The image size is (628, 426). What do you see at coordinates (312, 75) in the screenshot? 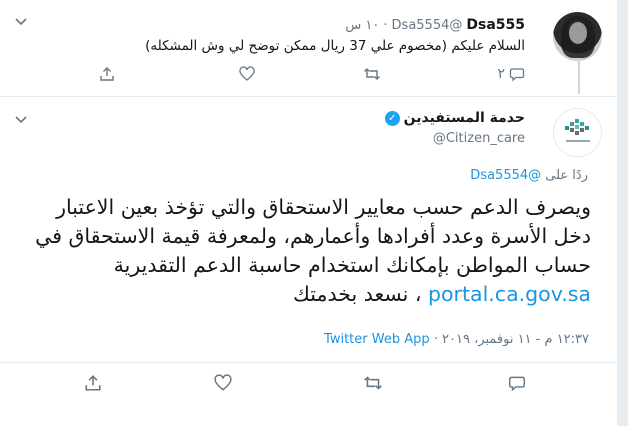
I see `parent-tweet-actions: ٢` at bounding box center [312, 75].